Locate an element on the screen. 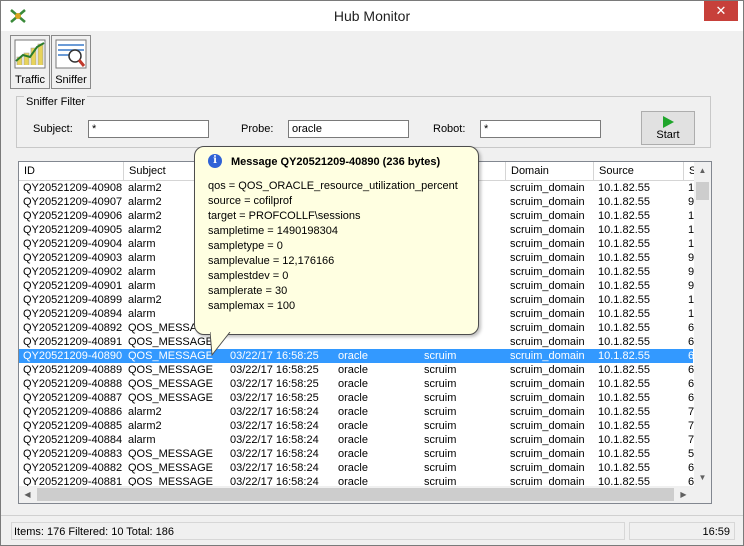  scroll-up-arrow-icon: ▲ is located at coordinates (702, 170).